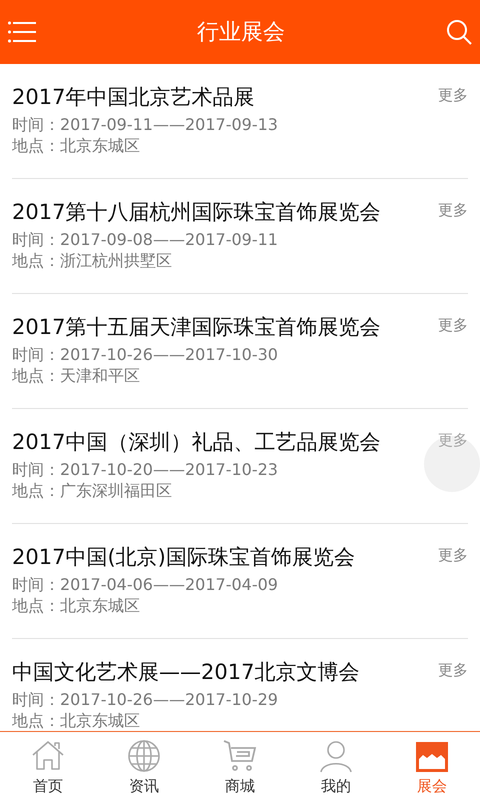 This screenshot has height=800, width=480. What do you see at coordinates (459, 32) in the screenshot?
I see `search-icon` at bounding box center [459, 32].